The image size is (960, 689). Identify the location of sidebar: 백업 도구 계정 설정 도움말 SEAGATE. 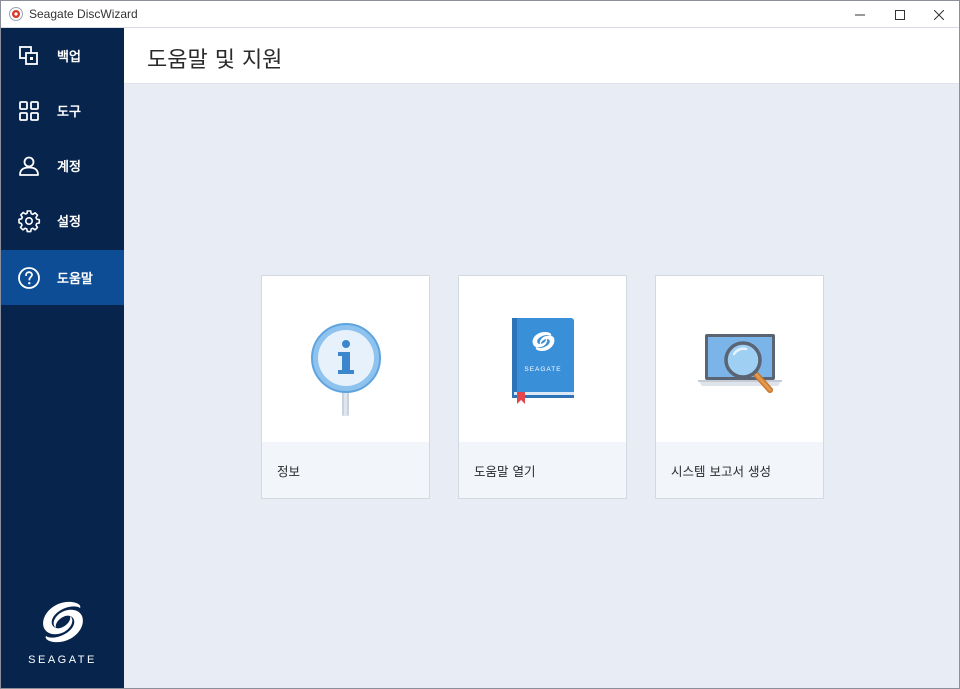
(62, 358).